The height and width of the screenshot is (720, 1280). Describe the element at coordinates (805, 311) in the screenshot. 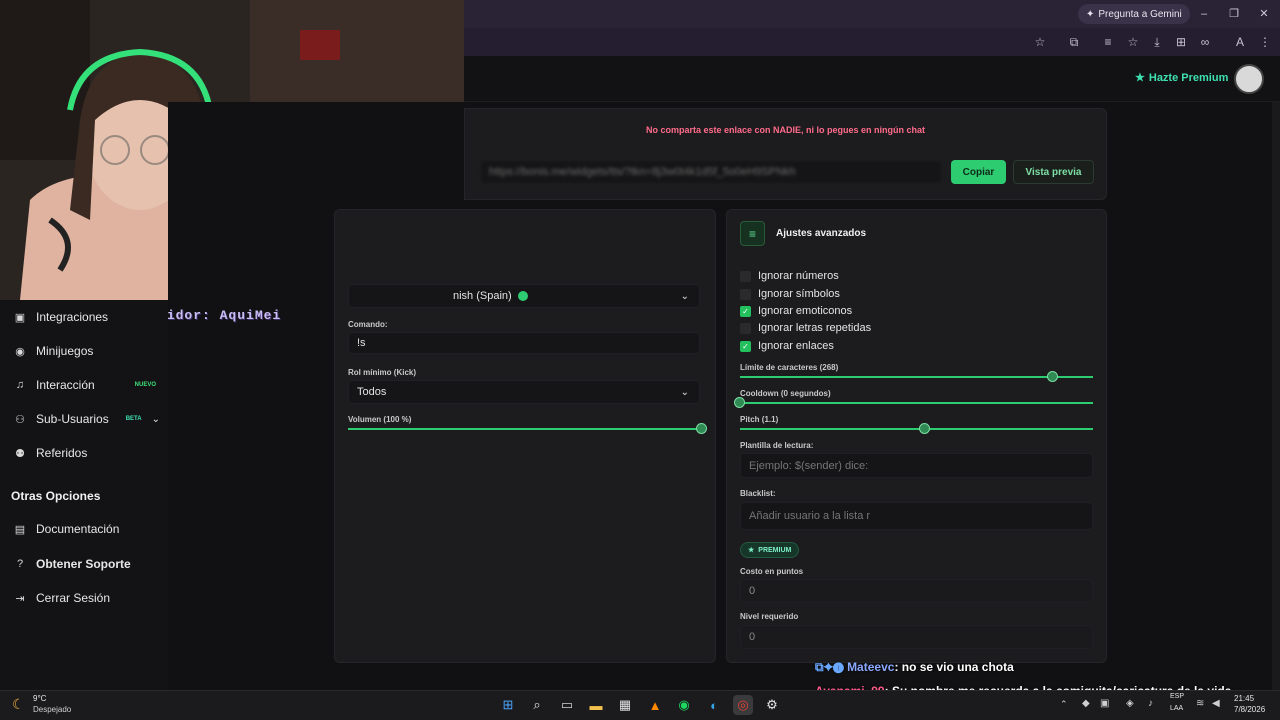

I see `checkbox-label: Ignorar emoticonos` at that location.